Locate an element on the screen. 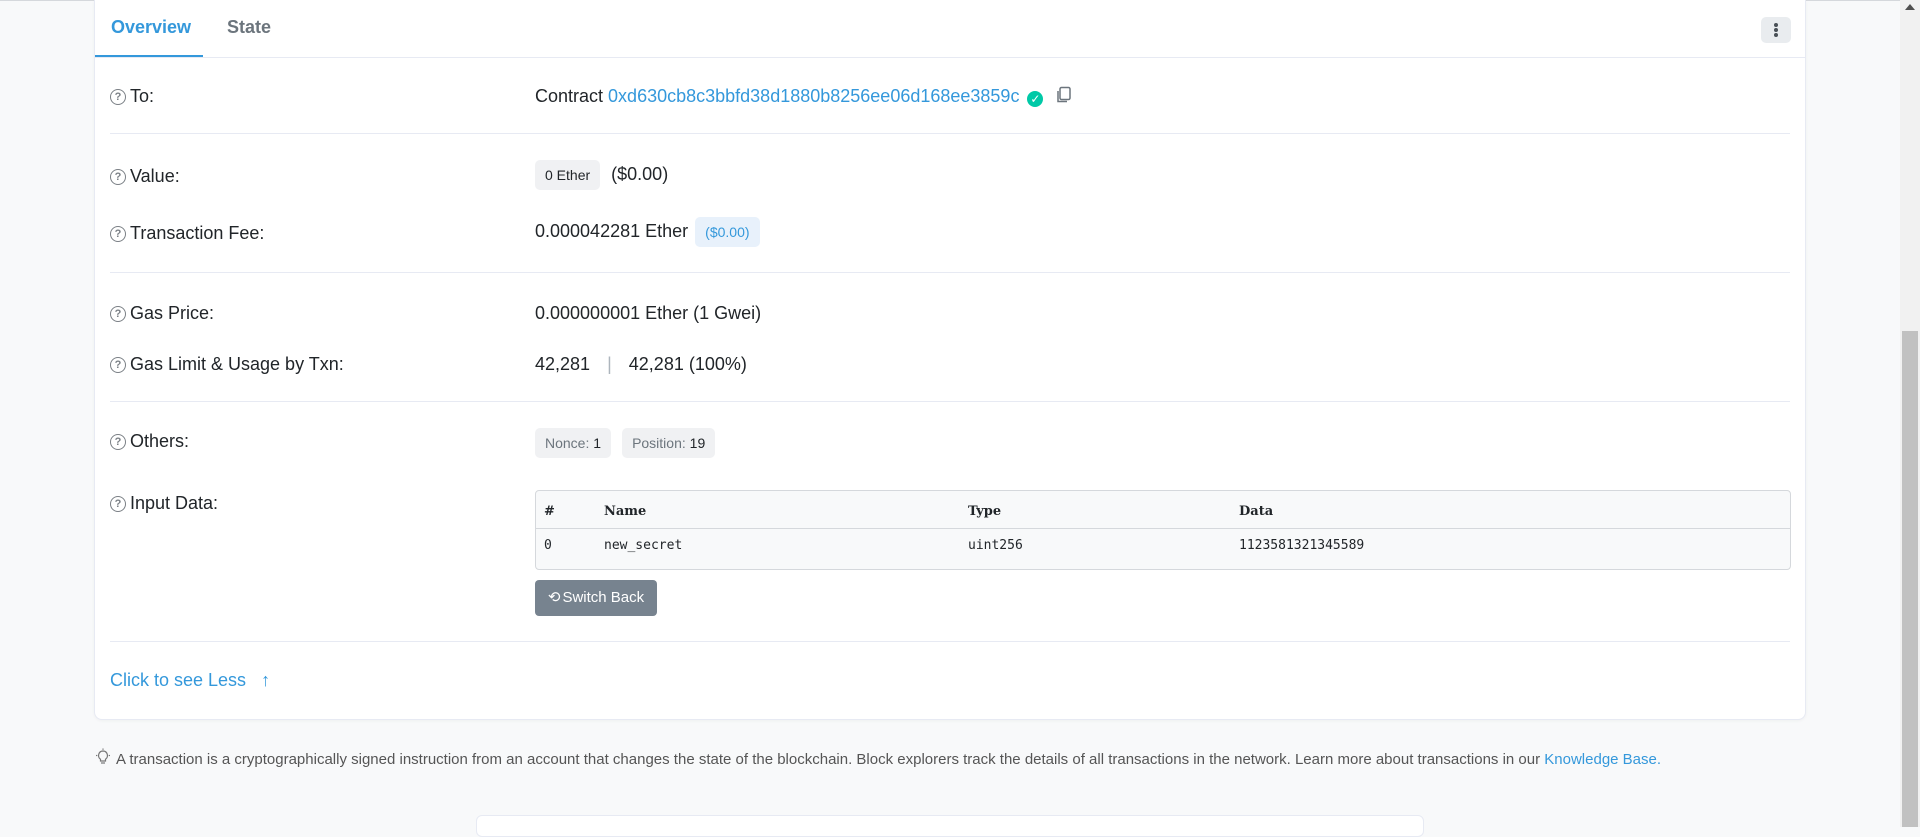 This screenshot has width=1920, height=837. see-less-link: Click to see Less ↑ is located at coordinates (190, 680).